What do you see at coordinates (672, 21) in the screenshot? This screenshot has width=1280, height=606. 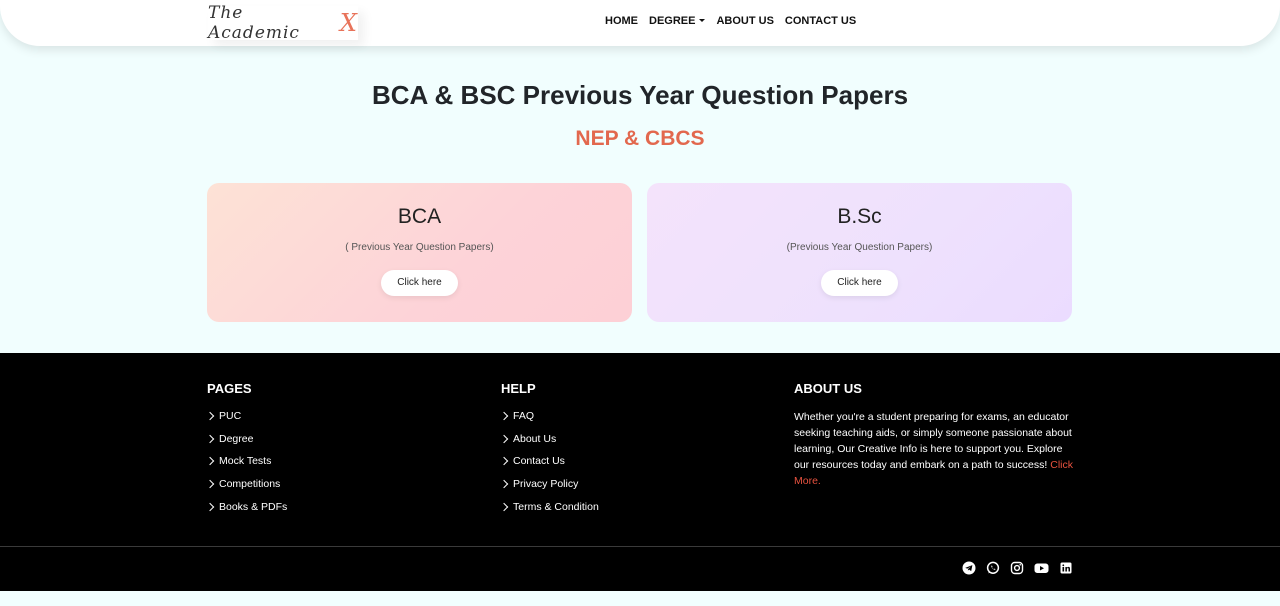 I see `nav-degree-label: DEGREE` at bounding box center [672, 21].